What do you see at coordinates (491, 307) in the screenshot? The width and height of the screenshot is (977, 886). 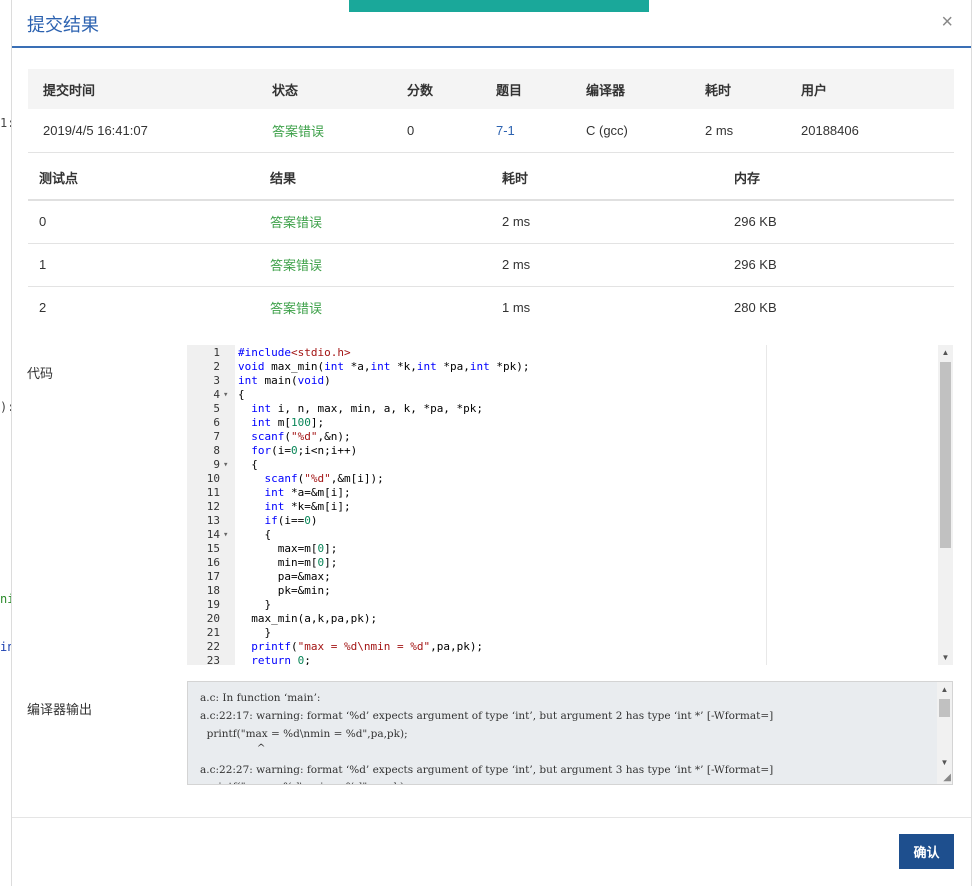 I see `table-row: 2 答案错误 1 ms 280 KB` at bounding box center [491, 307].